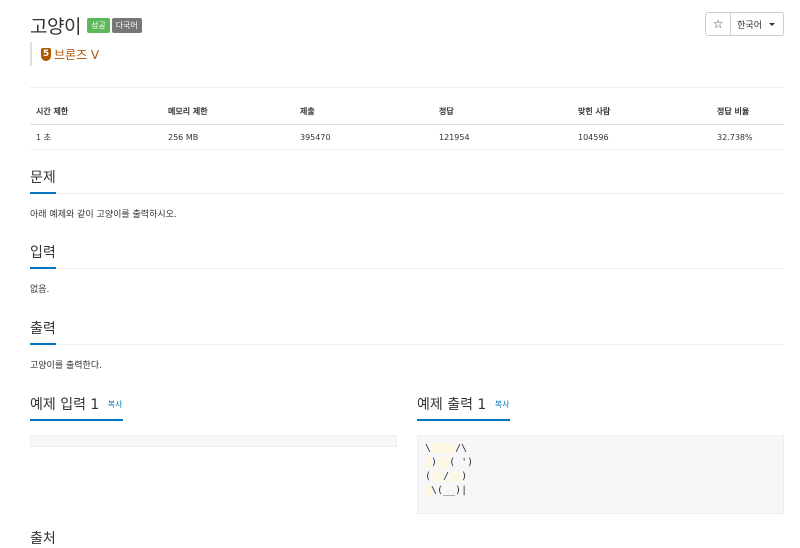 The height and width of the screenshot is (548, 800). What do you see at coordinates (502, 404) in the screenshot?
I see `copy-sample-output-link: 복사` at bounding box center [502, 404].